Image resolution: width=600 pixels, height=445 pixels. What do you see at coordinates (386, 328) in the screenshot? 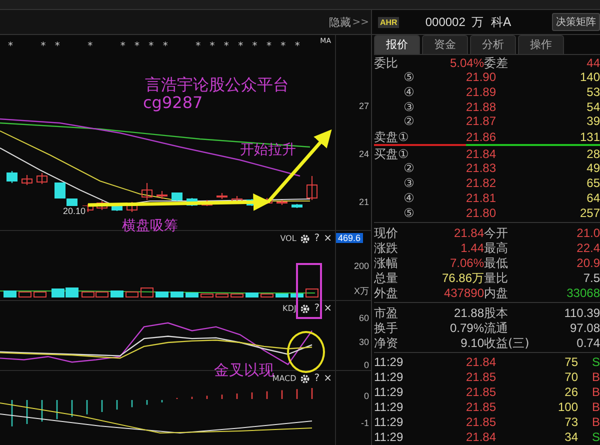
I see `stat-label: 换手` at bounding box center [386, 328].